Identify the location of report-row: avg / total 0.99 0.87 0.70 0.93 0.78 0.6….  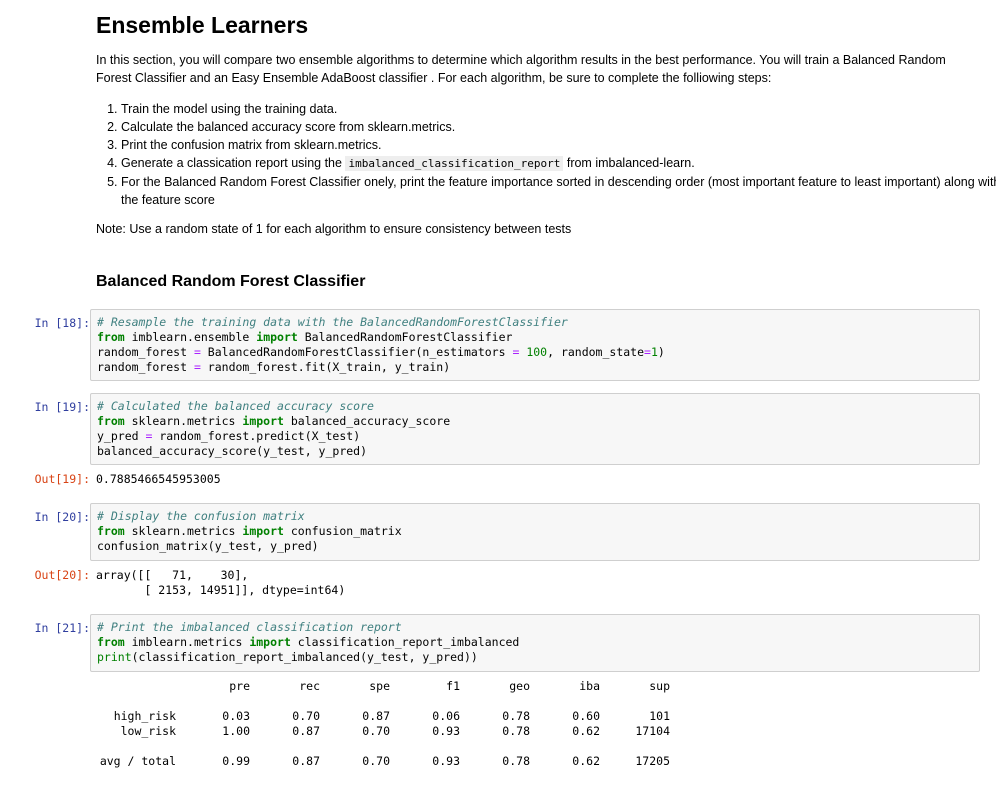
(383, 760).